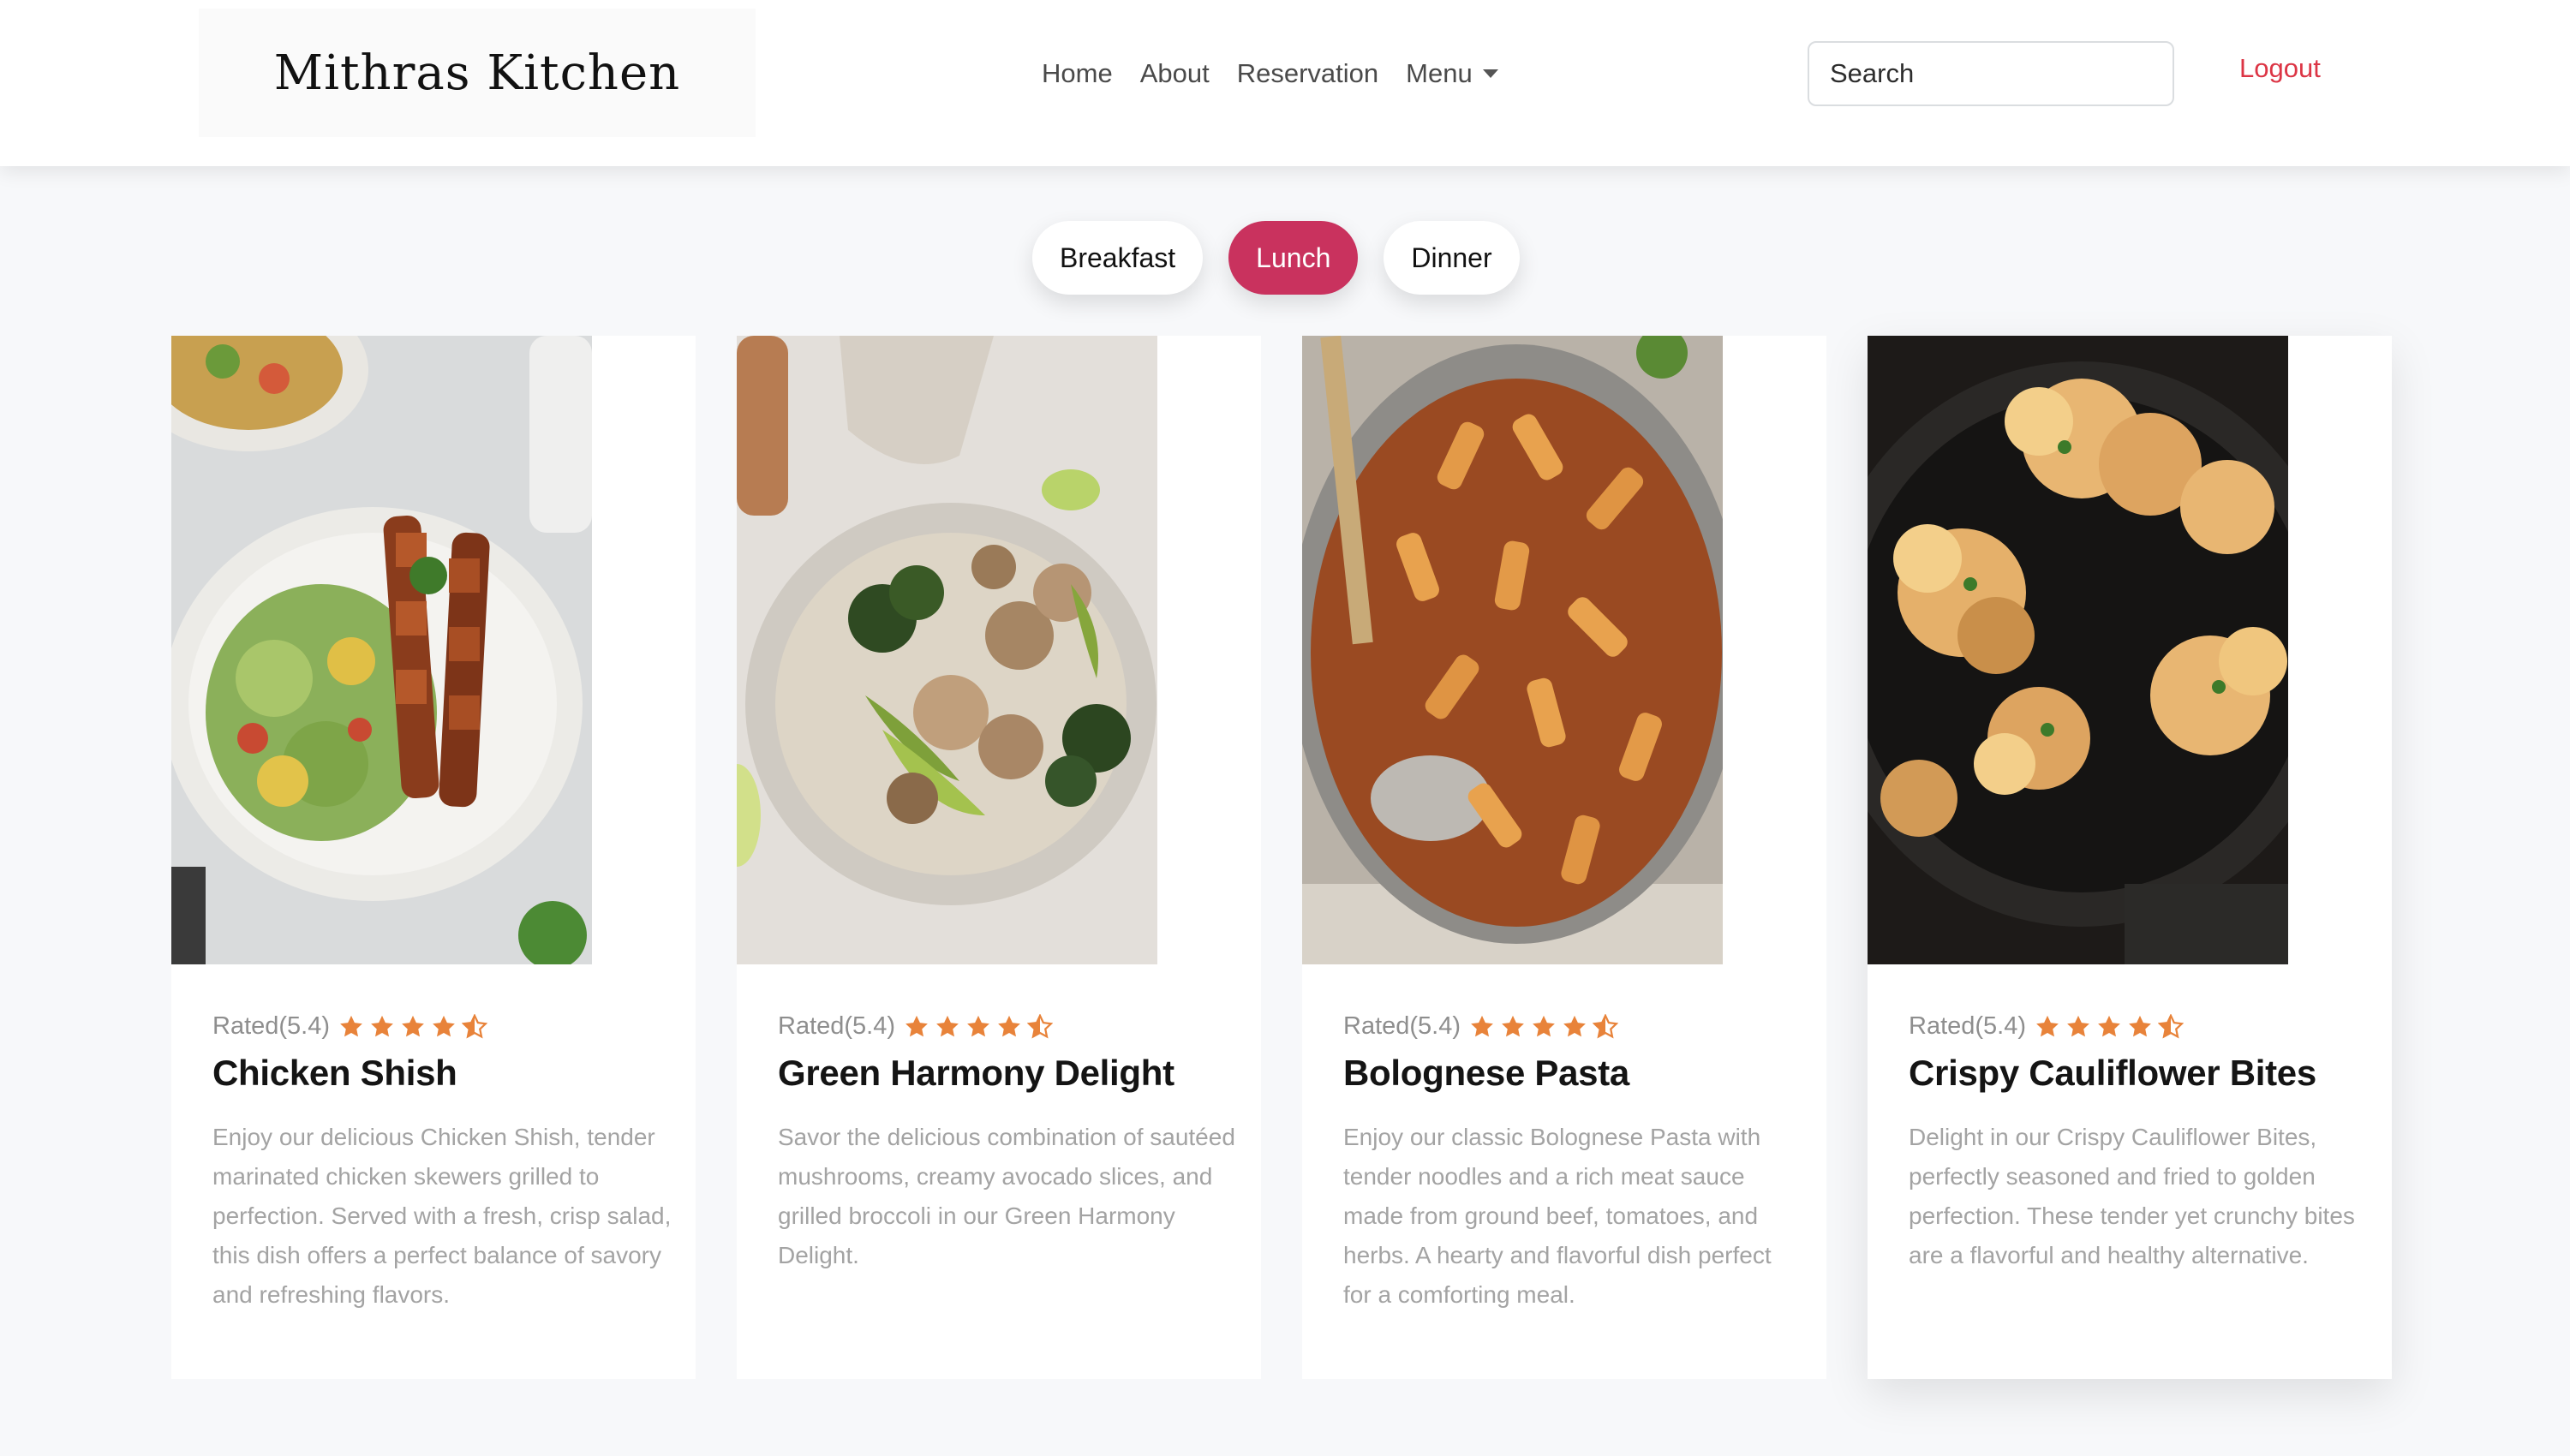 The height and width of the screenshot is (1456, 2570). Describe the element at coordinates (1307, 73) in the screenshot. I see `nav-reservation-link: Reservation` at that location.